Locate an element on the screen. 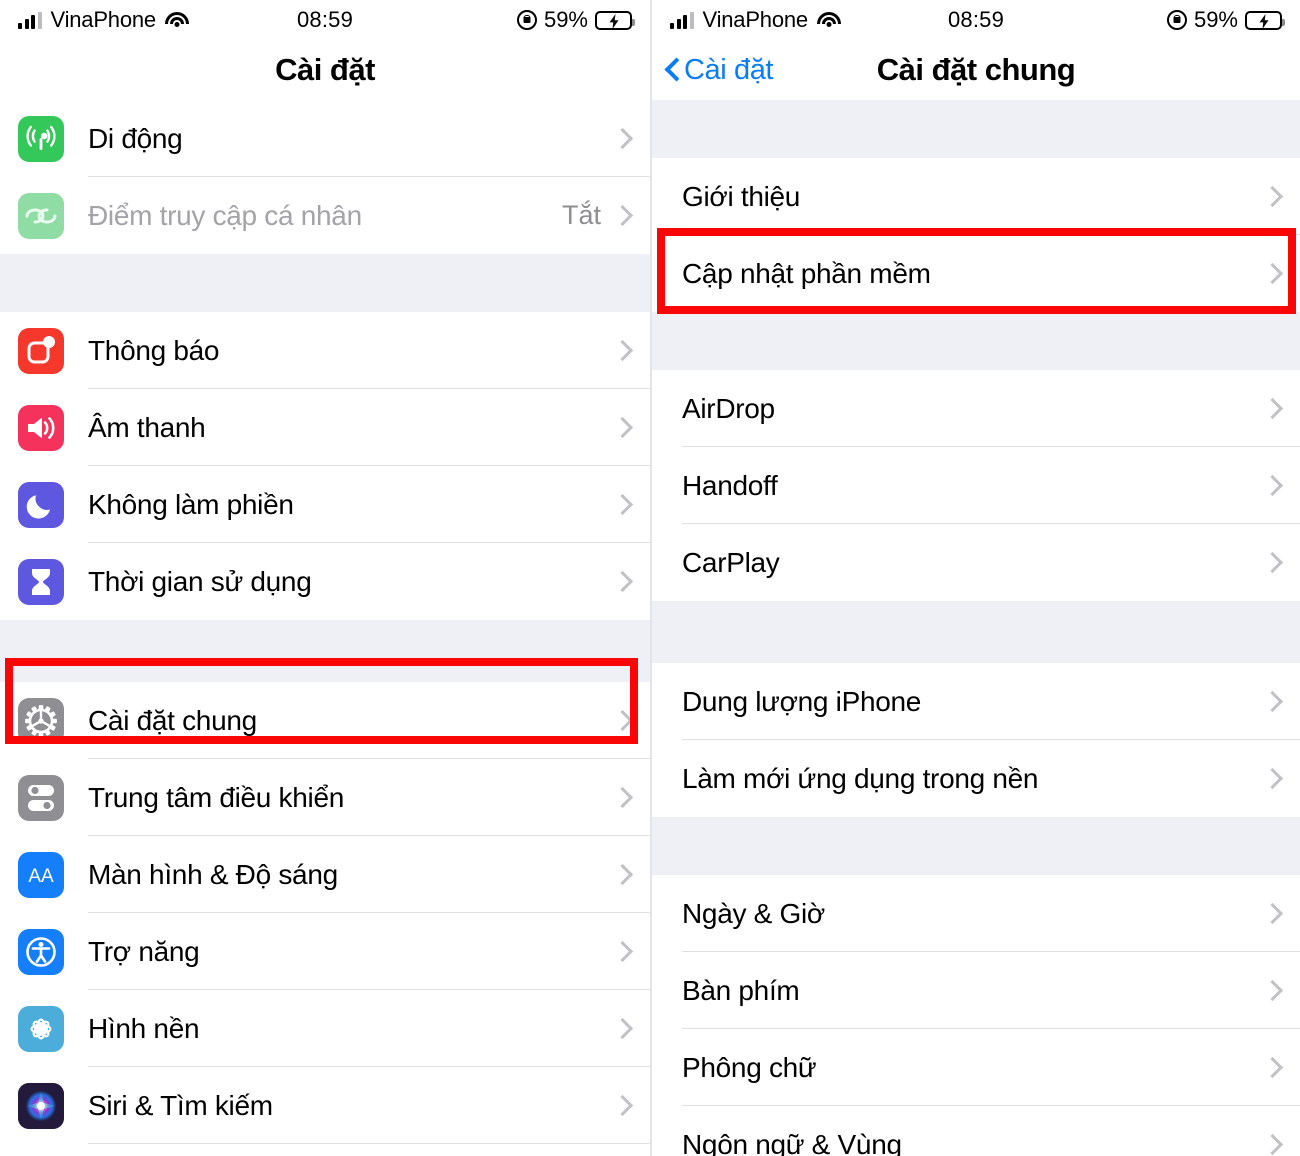  list-item: Âm thanh is located at coordinates (325, 427).